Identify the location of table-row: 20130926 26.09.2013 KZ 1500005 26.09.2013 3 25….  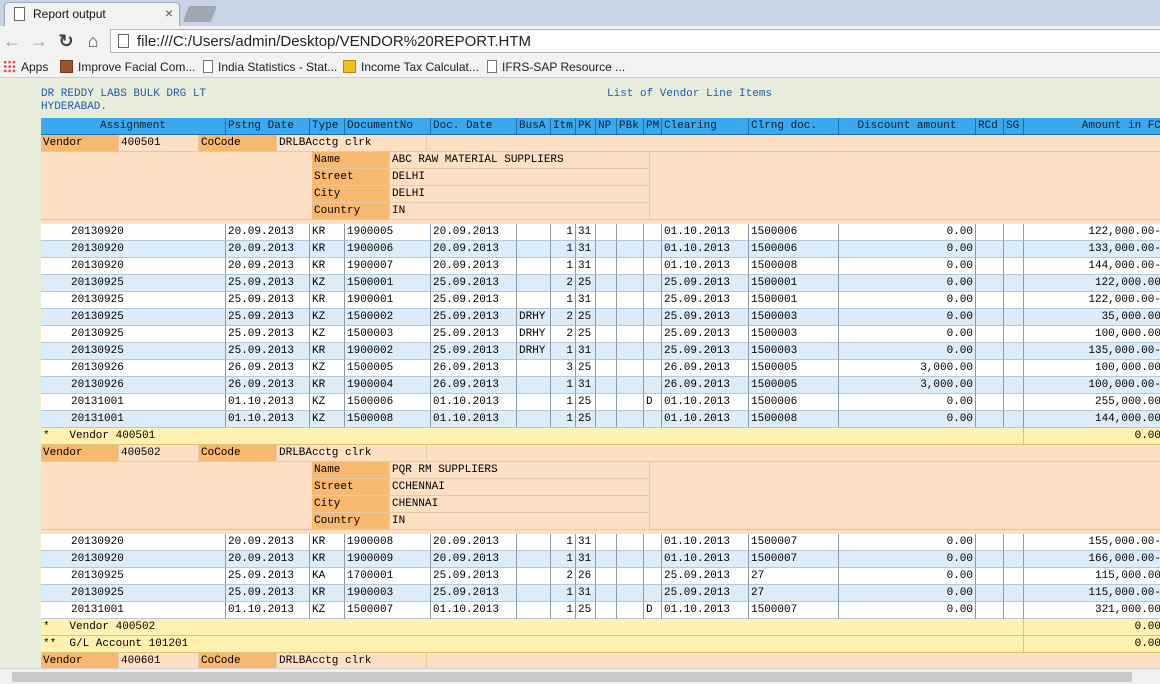
(600, 368).